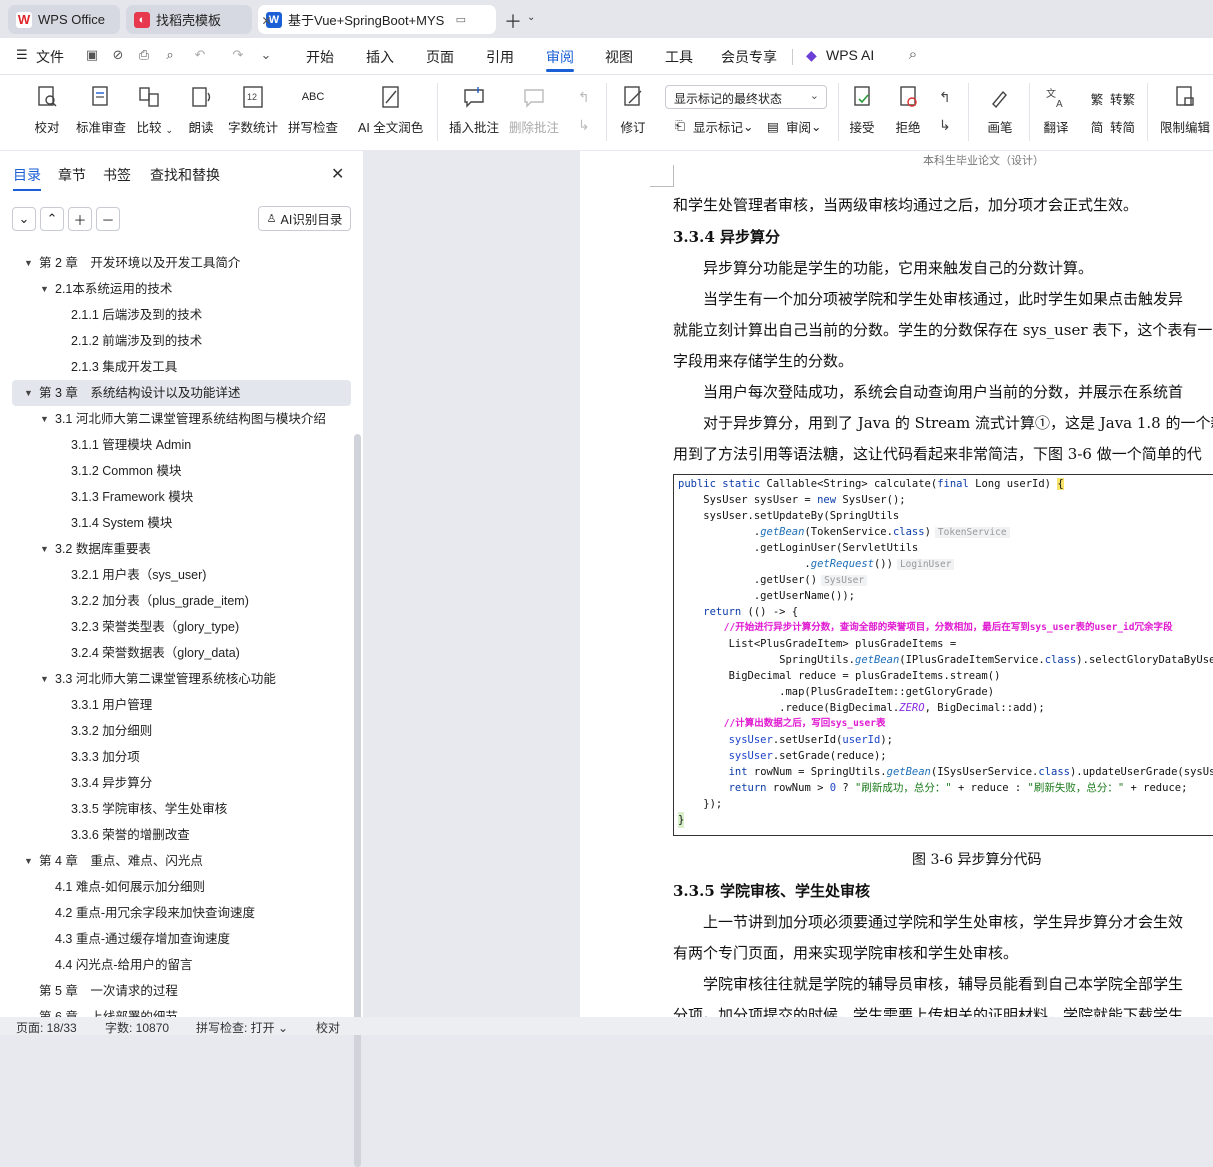  I want to click on toc-item: 2.1.3 集成开发工具, so click(176, 367).